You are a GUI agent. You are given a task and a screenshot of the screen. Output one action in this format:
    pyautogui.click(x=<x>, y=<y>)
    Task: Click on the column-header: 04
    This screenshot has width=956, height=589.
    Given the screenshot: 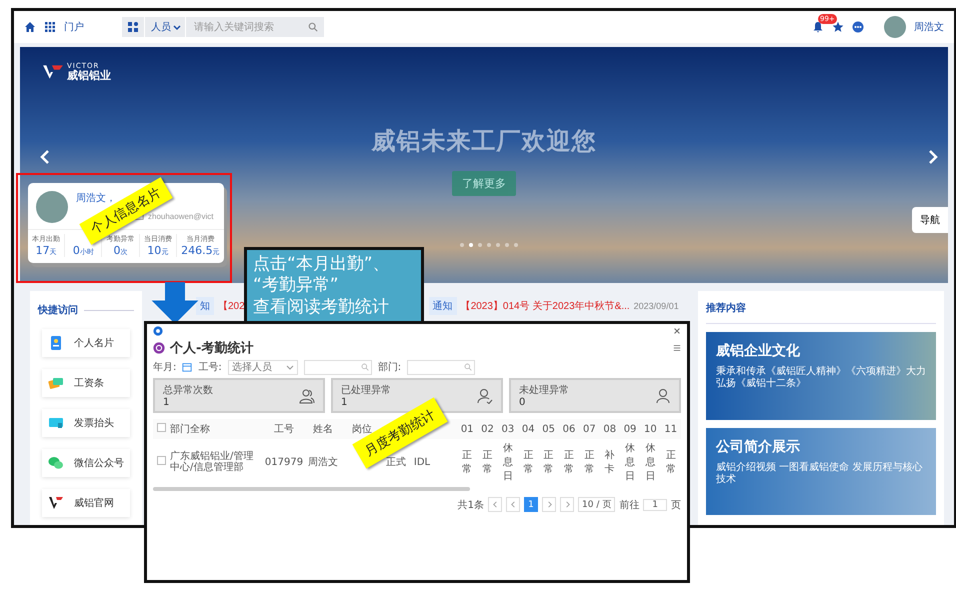 What is the action you would take?
    pyautogui.click(x=528, y=429)
    